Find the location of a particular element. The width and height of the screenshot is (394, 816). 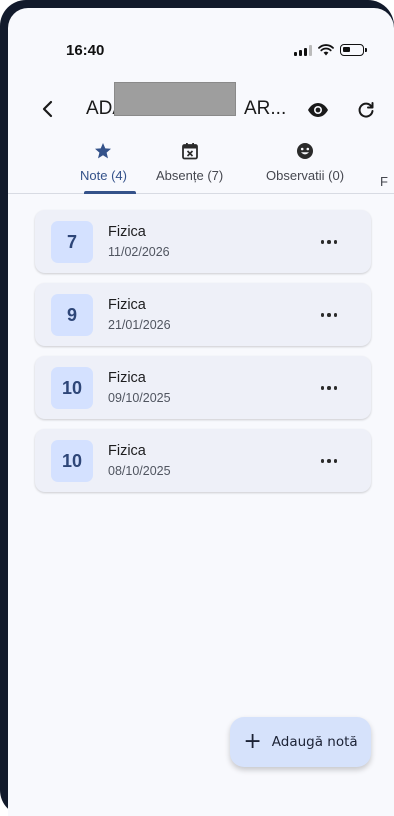

back-arrow-icon is located at coordinates (47, 109).